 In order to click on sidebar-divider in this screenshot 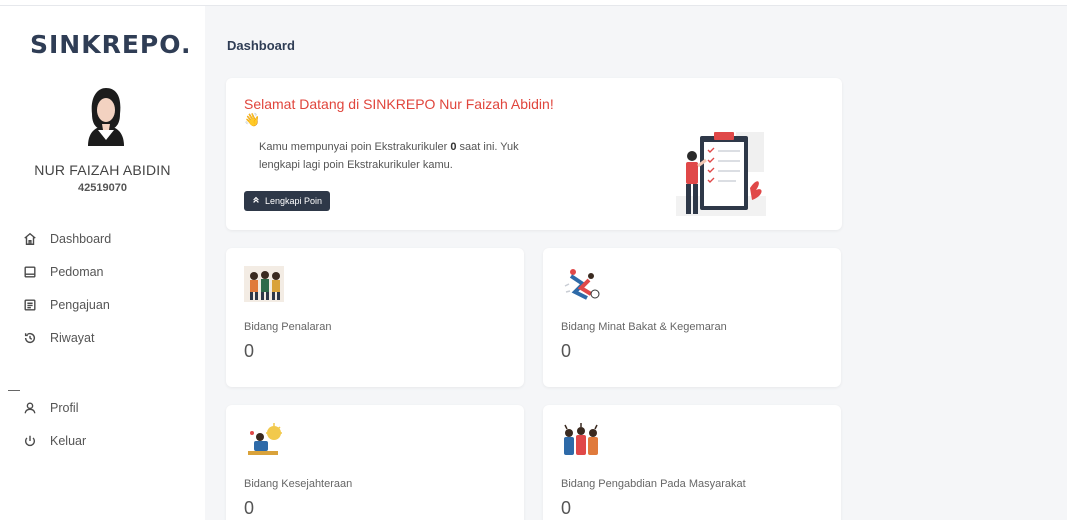, I will do `click(14, 390)`.